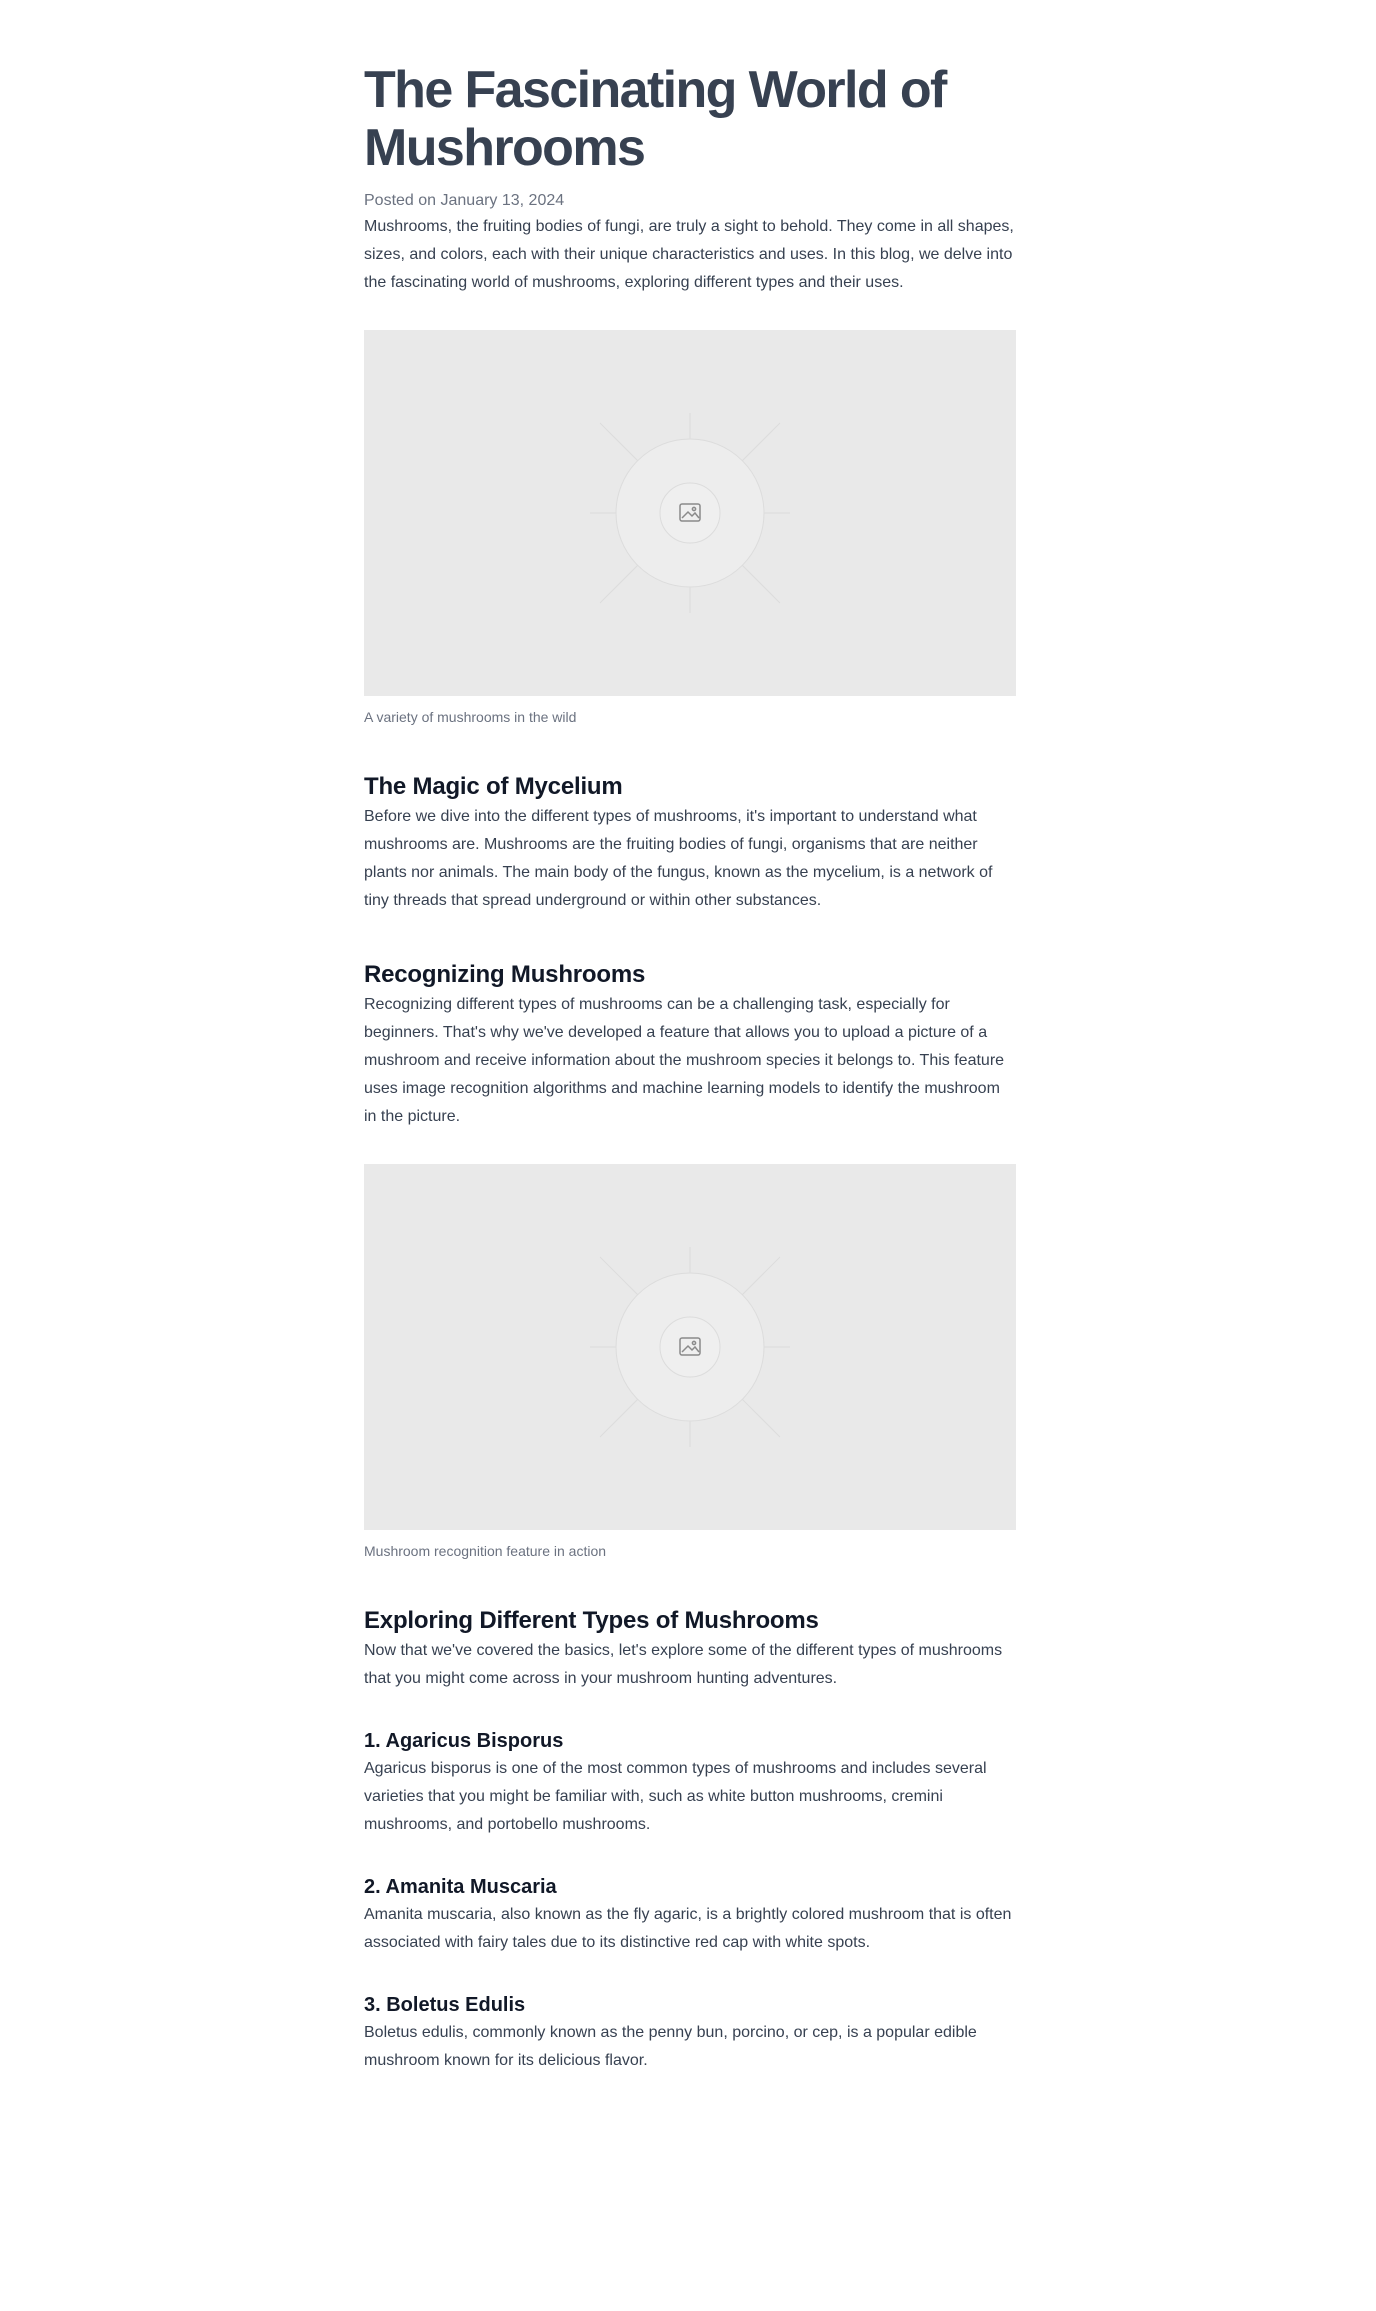  Describe the element at coordinates (505, 974) in the screenshot. I see `section-heading-recognizing: Recognizing Mushrooms` at that location.